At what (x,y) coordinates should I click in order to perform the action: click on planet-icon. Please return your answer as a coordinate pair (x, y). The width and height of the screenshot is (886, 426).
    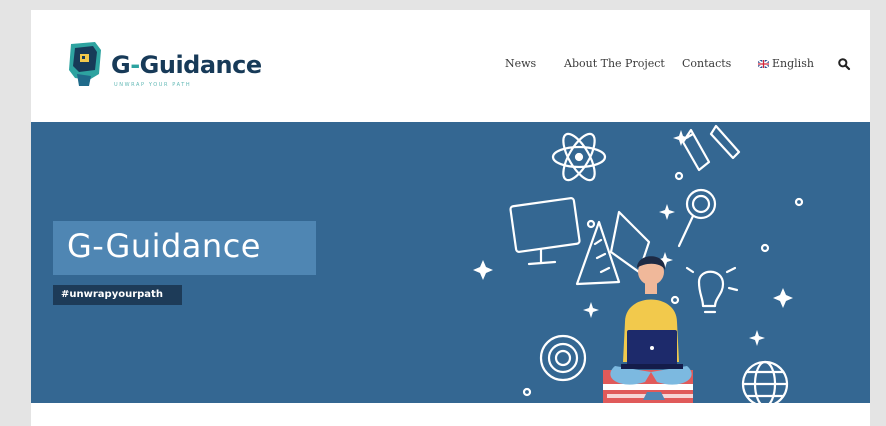
    Looking at the image, I should click on (563, 358).